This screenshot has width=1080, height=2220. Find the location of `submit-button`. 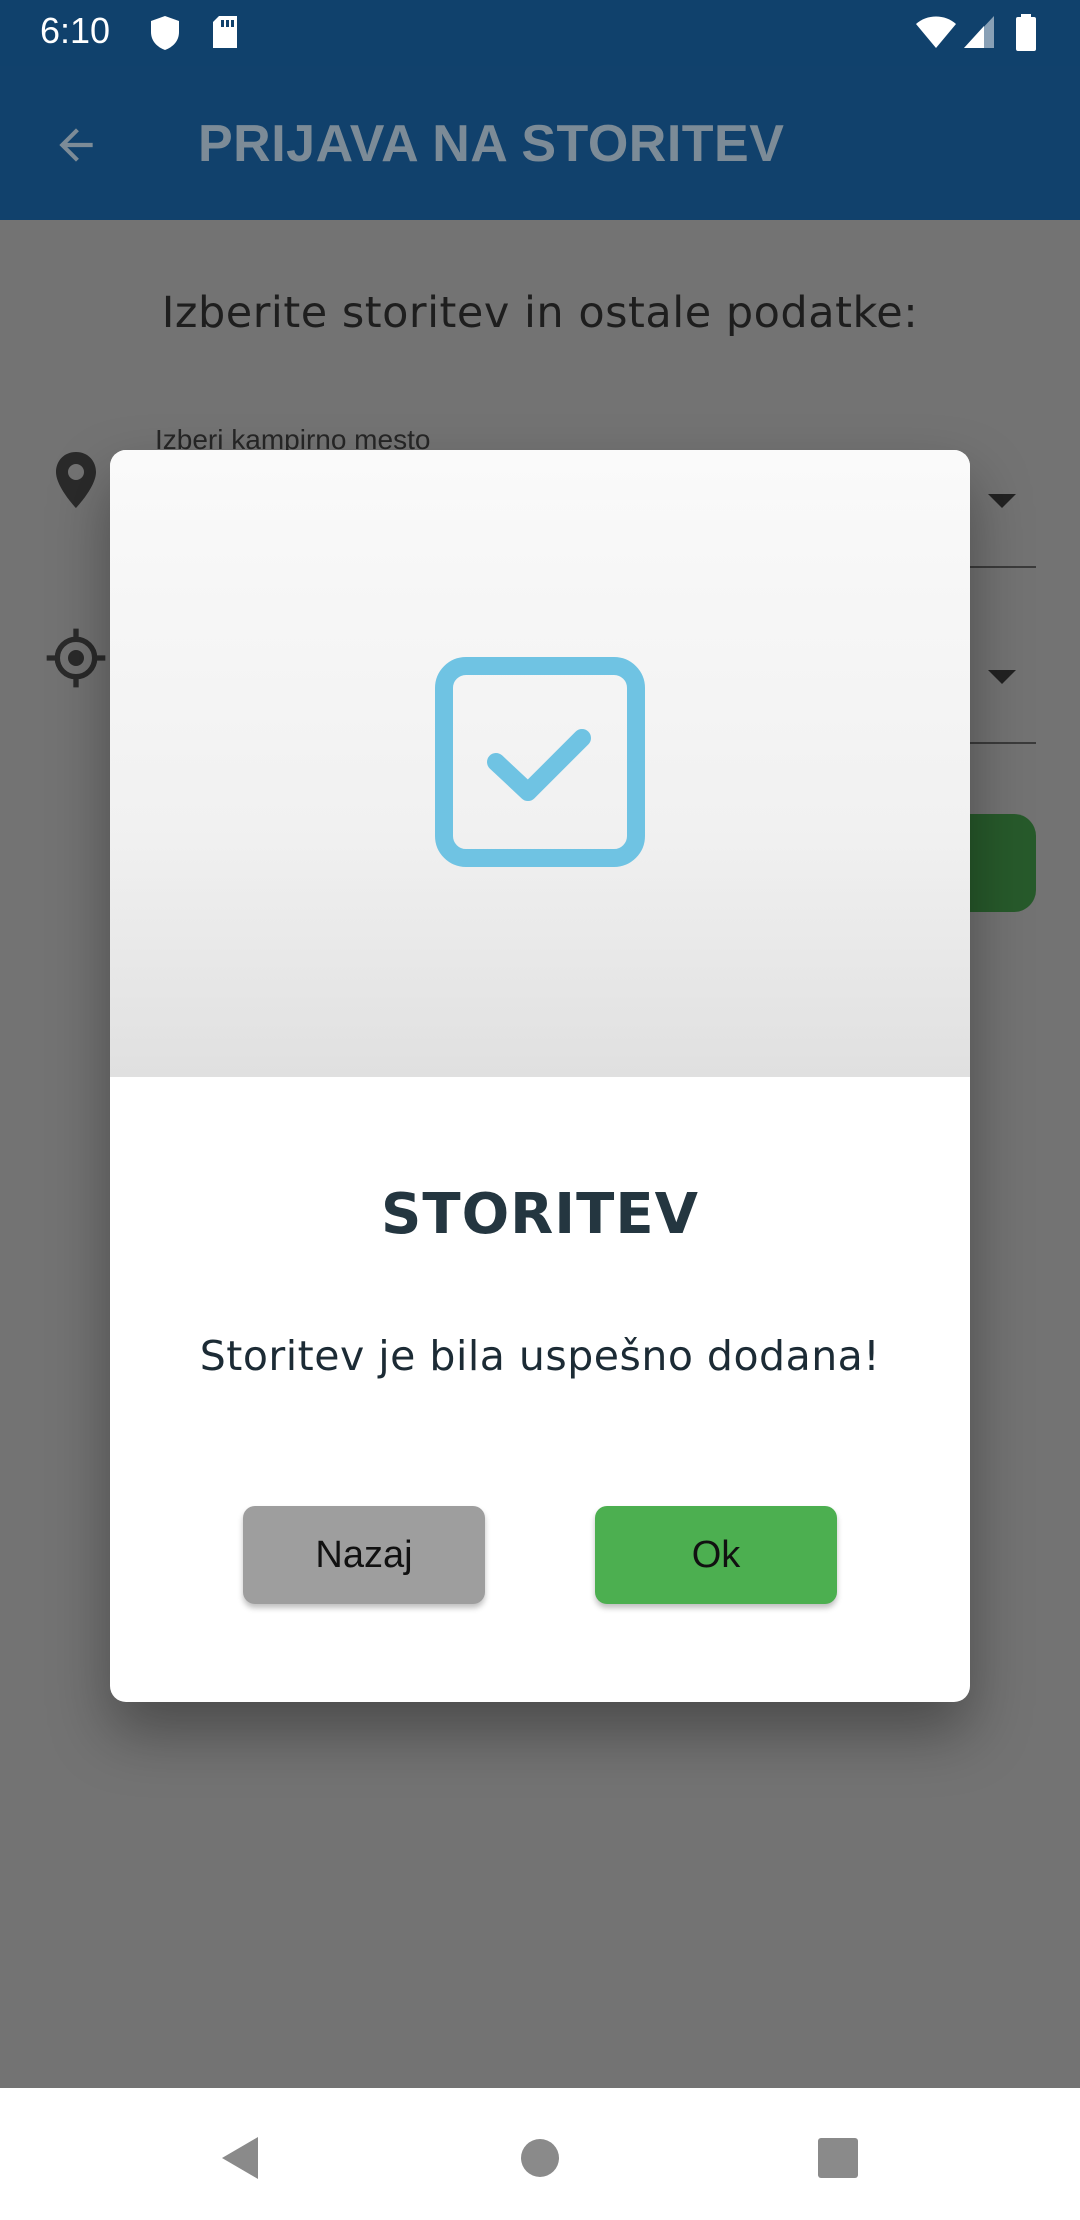

submit-button is located at coordinates (998, 863).